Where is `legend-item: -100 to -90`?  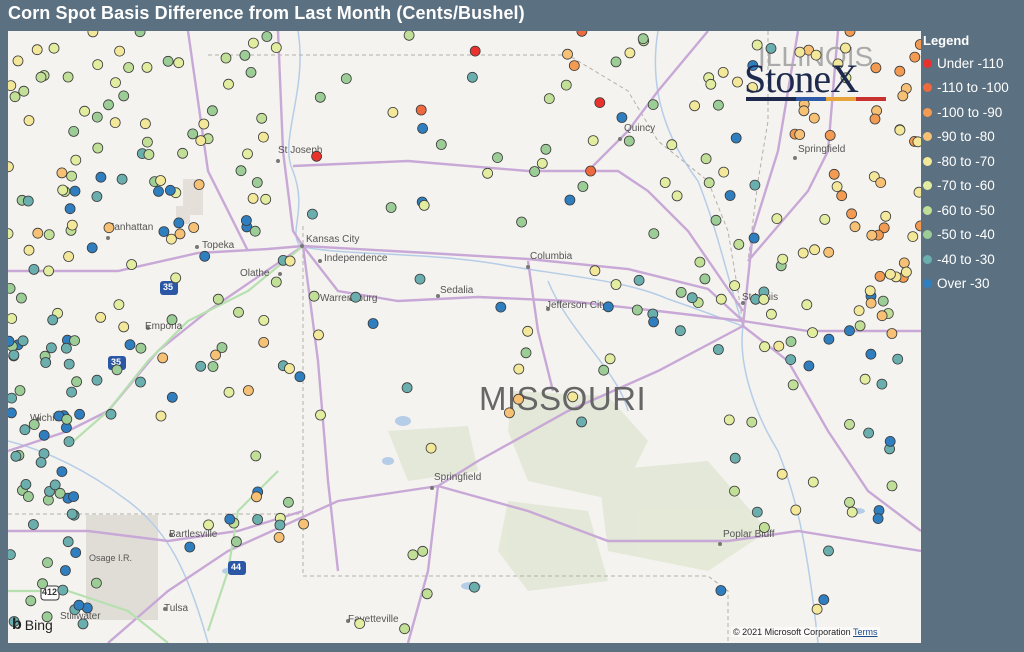 legend-item: -100 to -90 is located at coordinates (962, 112).